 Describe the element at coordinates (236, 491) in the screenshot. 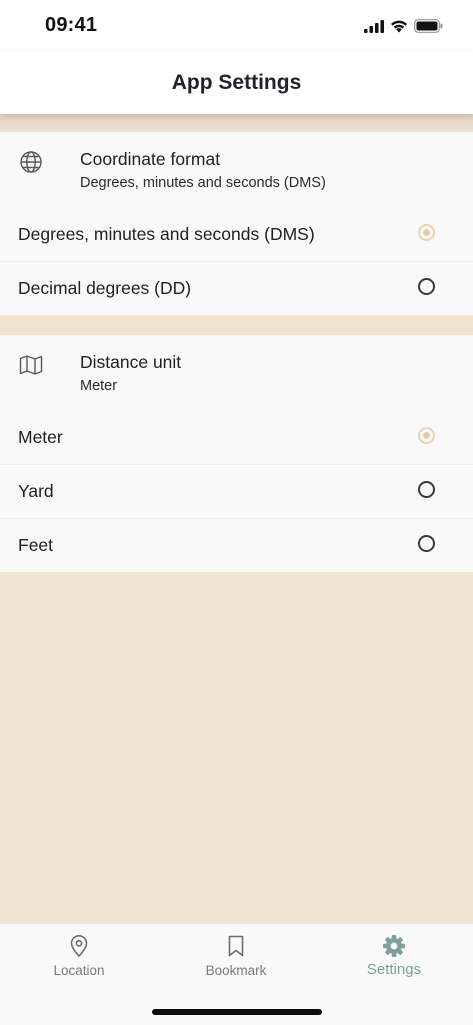

I see `option-yard: Yard` at that location.